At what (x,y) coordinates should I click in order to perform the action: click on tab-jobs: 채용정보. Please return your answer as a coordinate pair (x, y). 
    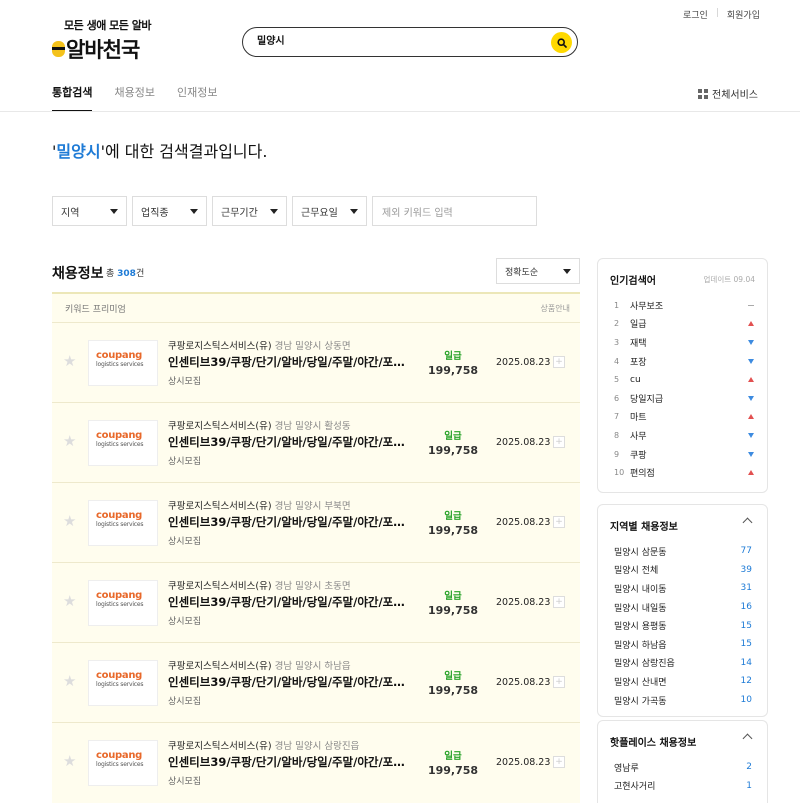
    Looking at the image, I should click on (134, 98).